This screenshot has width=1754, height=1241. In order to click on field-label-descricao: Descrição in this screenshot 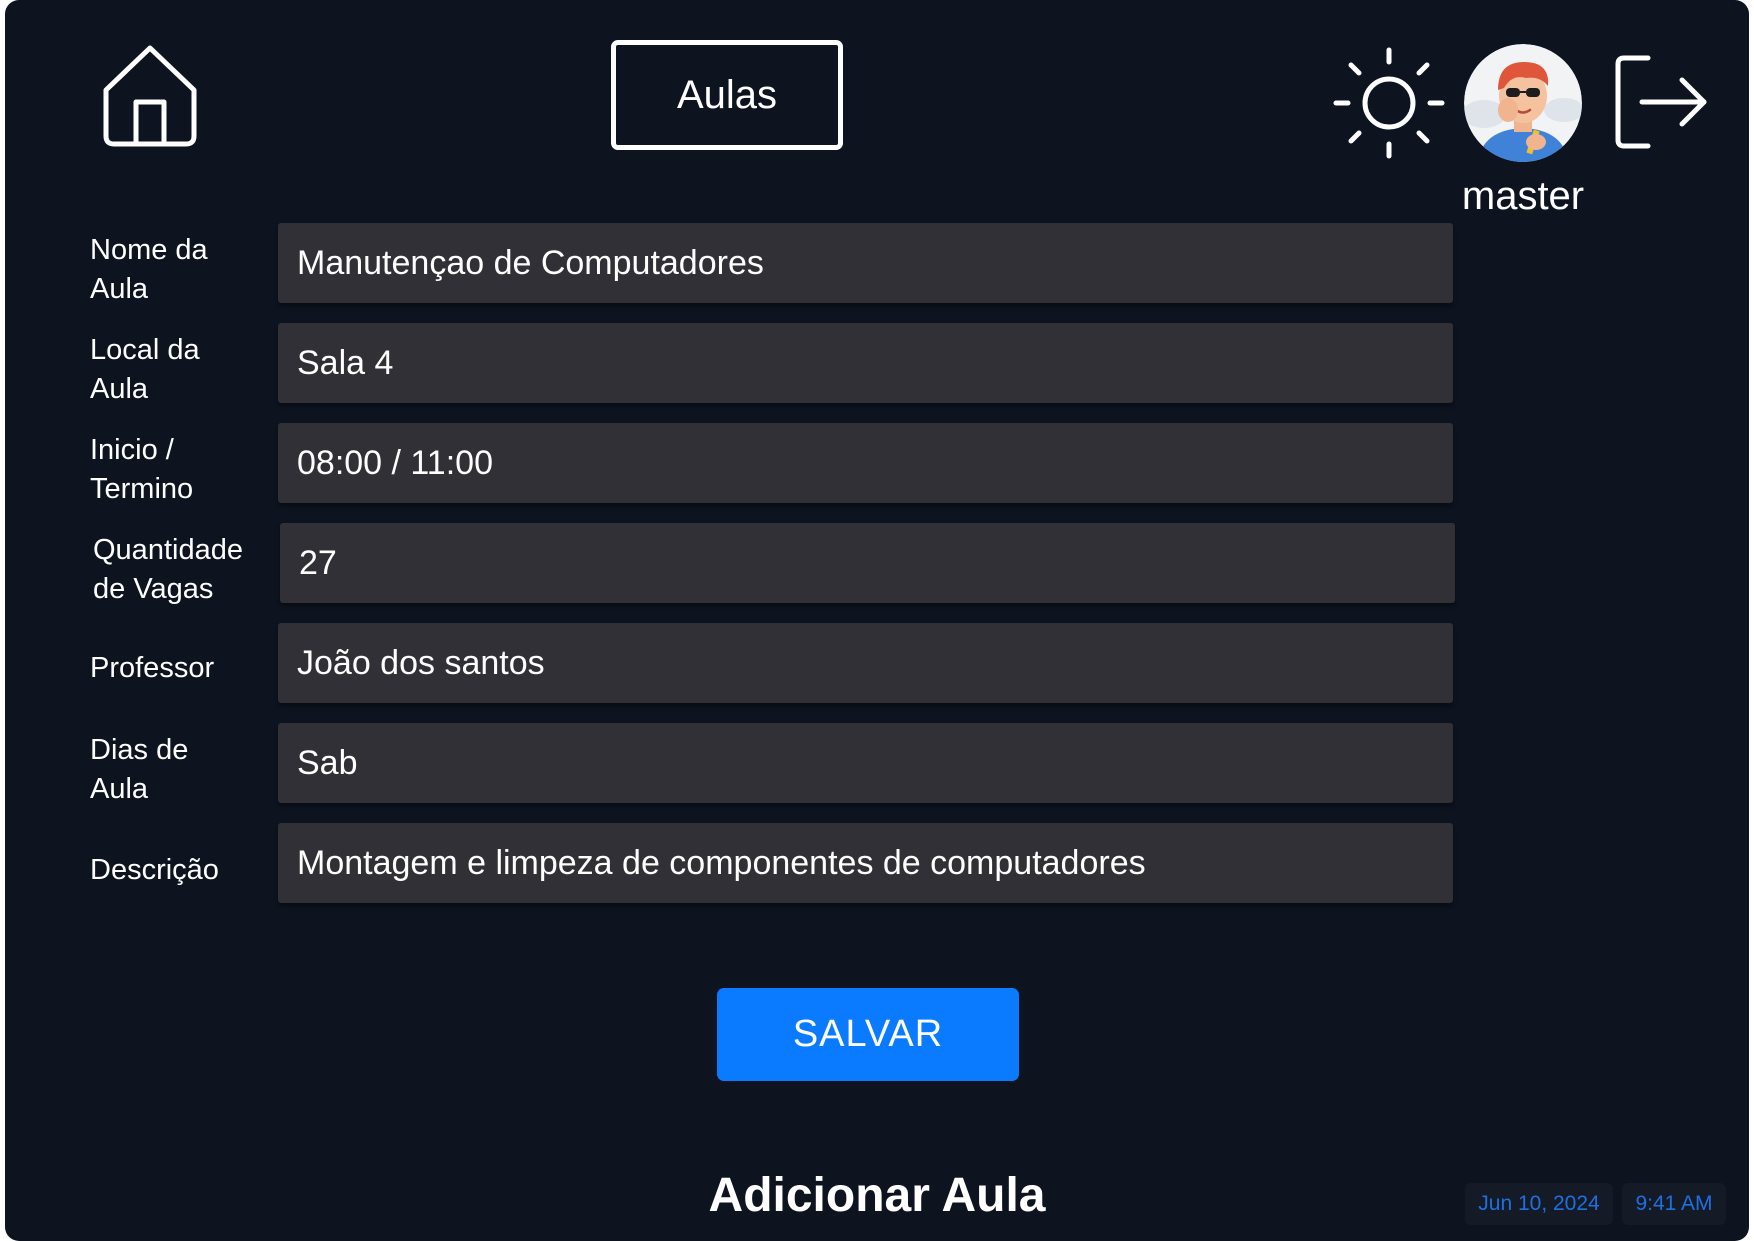, I will do `click(180, 870)`.